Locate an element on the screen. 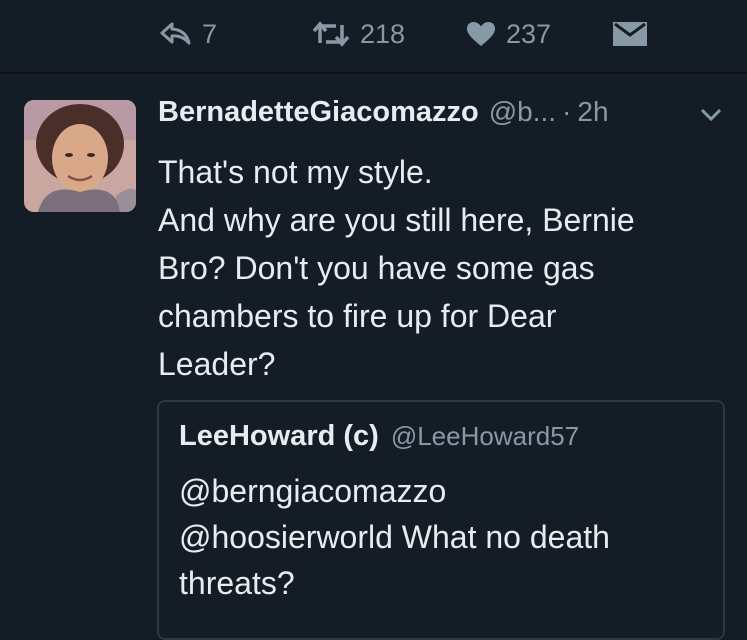  reply-button: 7 is located at coordinates (188, 34).